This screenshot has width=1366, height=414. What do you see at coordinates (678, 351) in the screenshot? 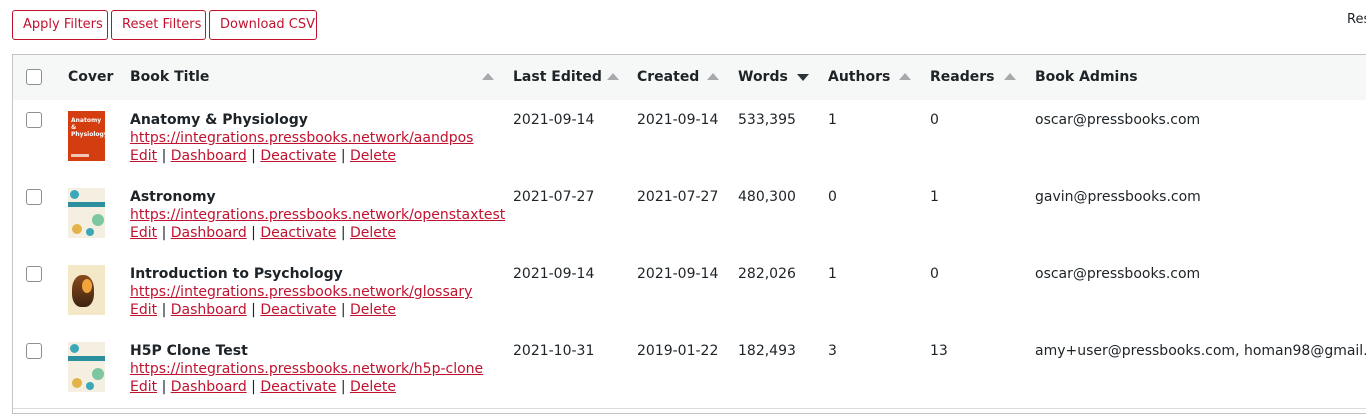
I see `created-cell: 2019-01-22` at bounding box center [678, 351].